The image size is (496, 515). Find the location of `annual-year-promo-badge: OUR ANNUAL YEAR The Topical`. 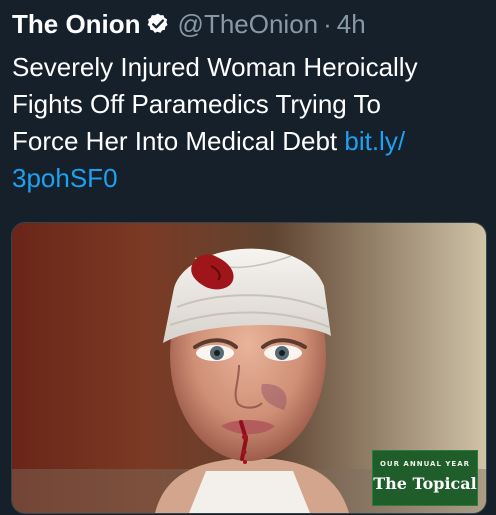

annual-year-promo-badge: OUR ANNUAL YEAR The Topical is located at coordinates (425, 478).